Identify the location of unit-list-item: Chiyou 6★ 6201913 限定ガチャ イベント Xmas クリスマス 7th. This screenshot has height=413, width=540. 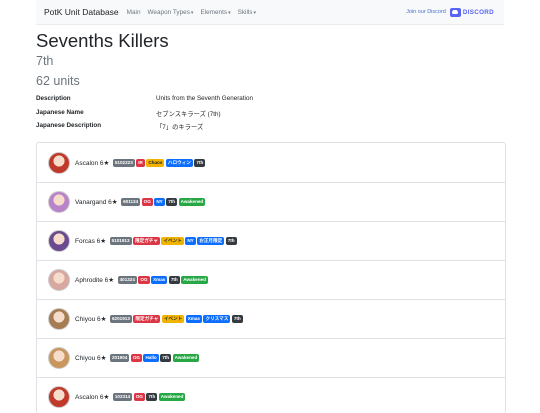
(271, 319).